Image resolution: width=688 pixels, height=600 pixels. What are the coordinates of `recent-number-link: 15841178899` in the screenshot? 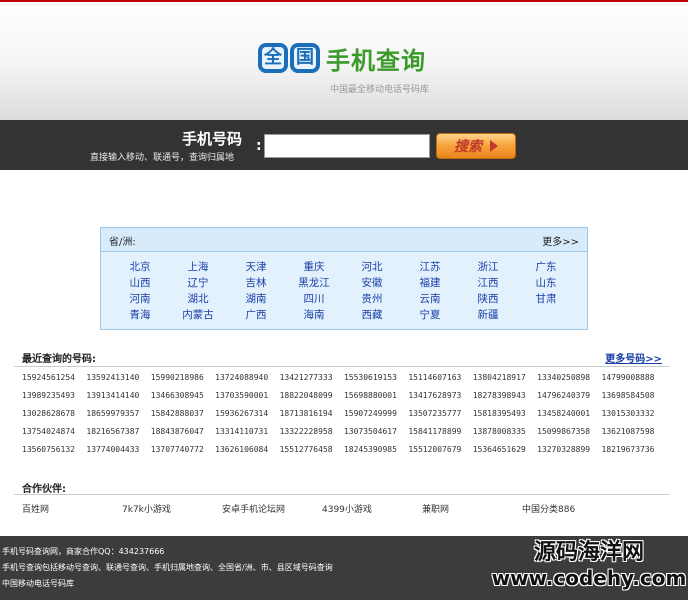 It's located at (440, 432).